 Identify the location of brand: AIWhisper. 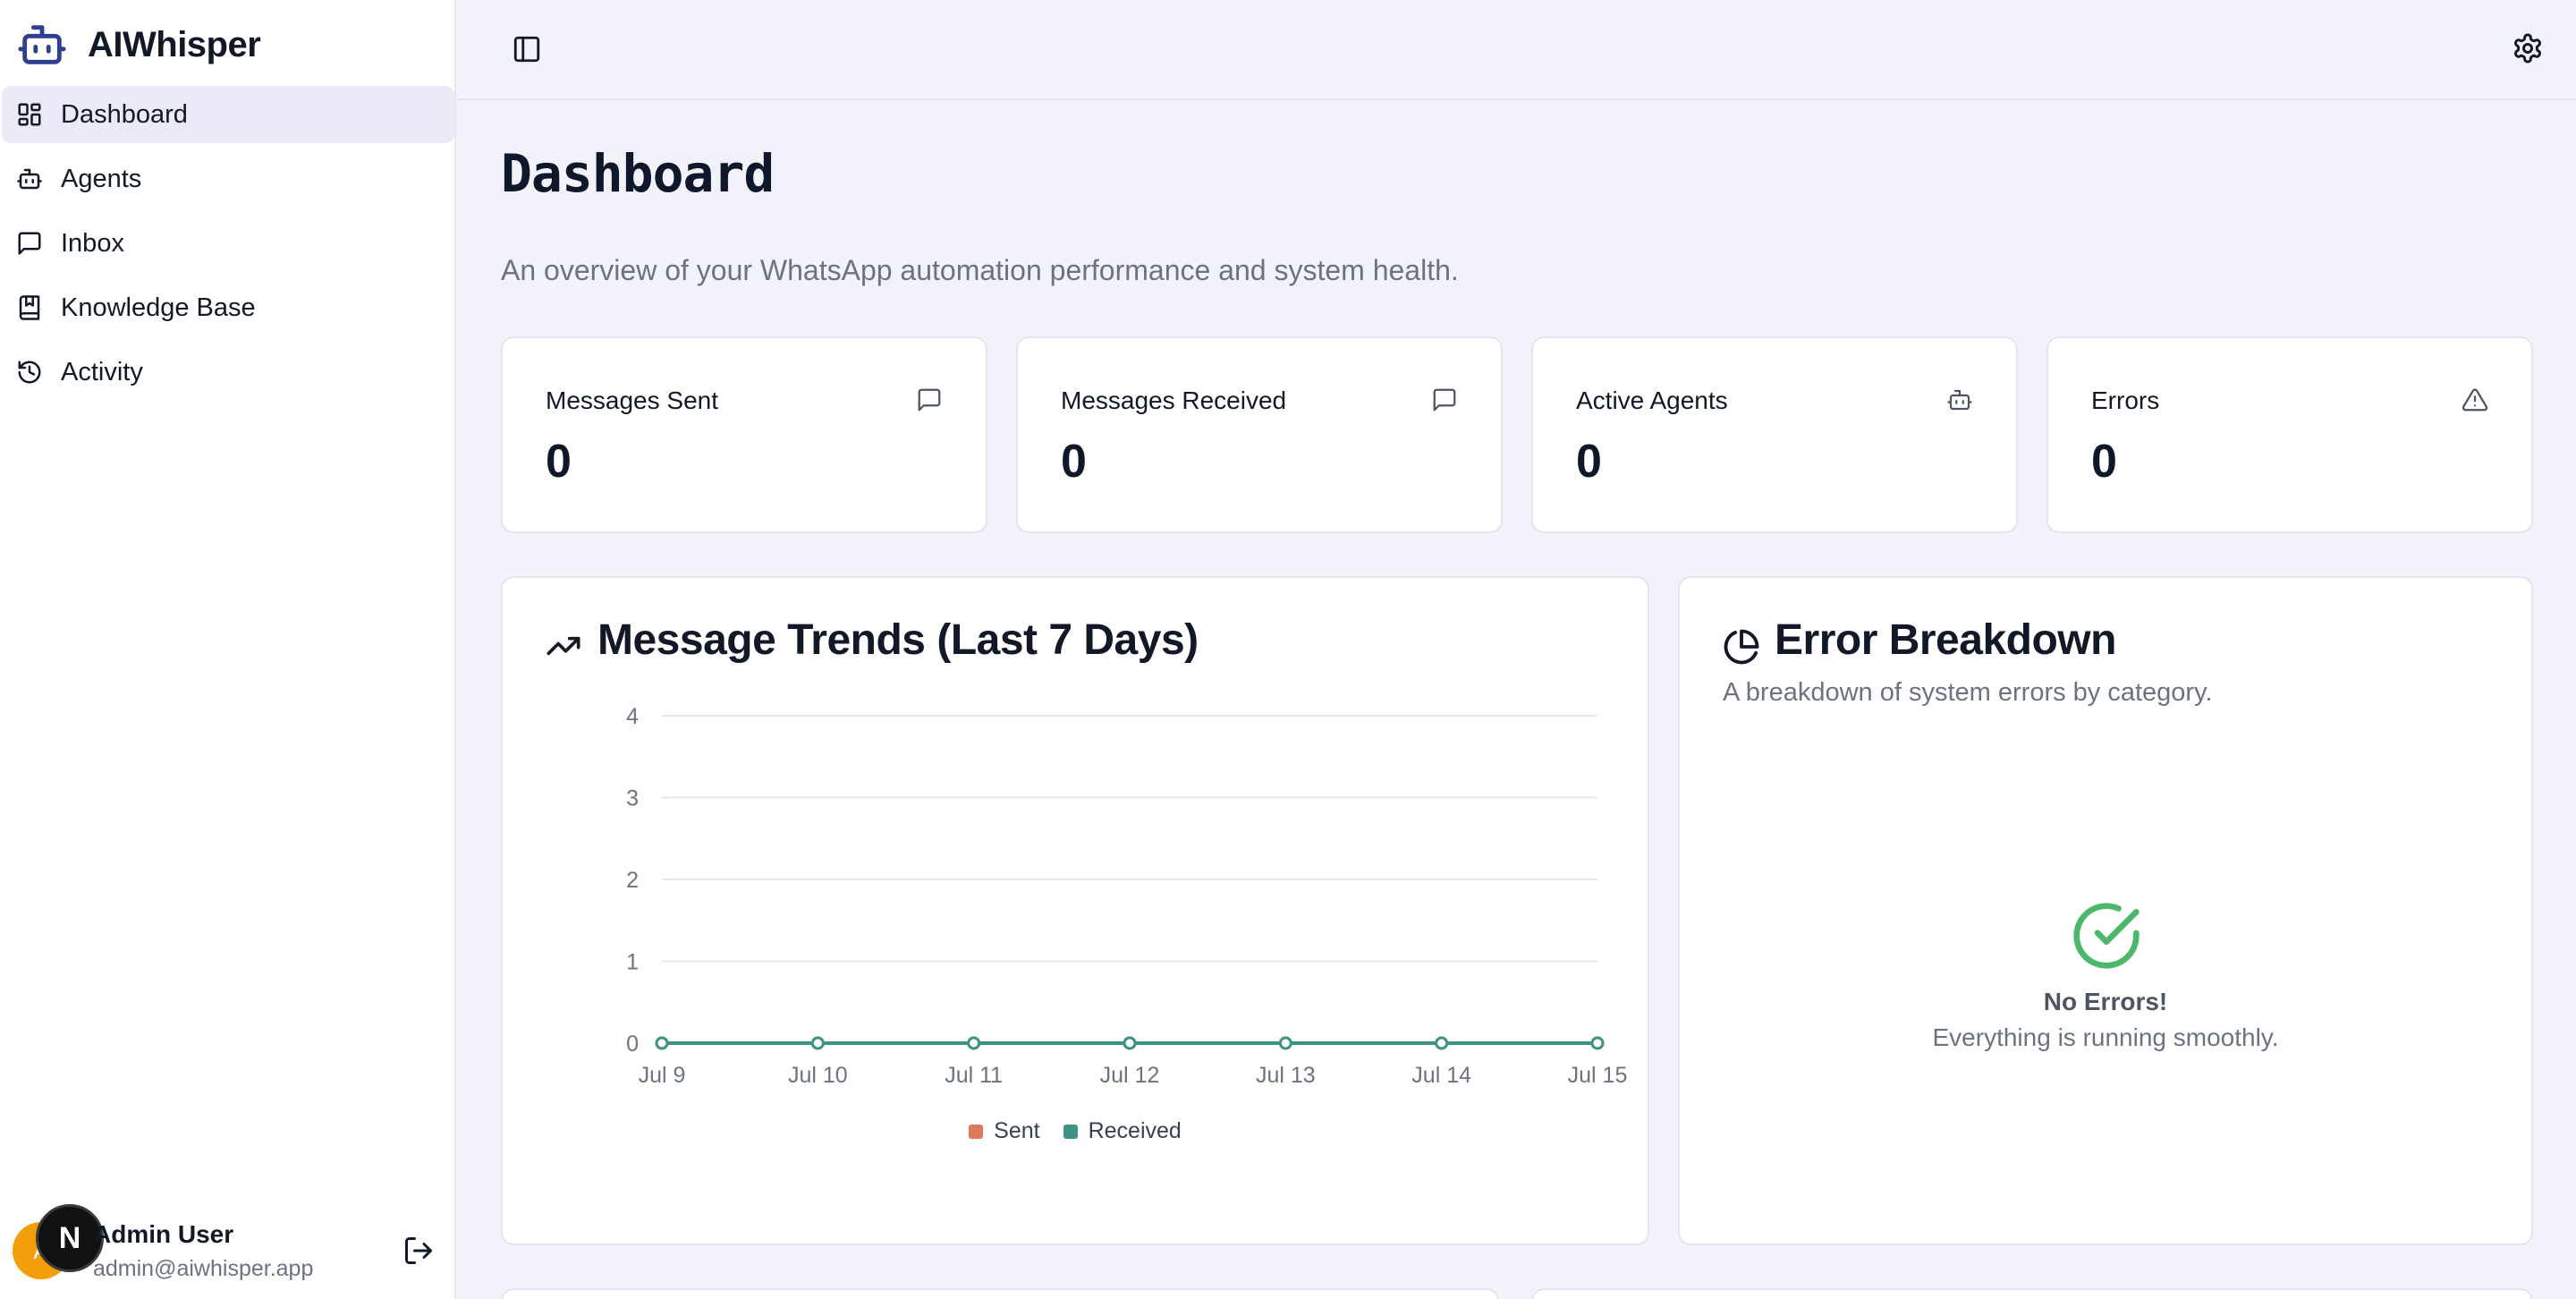
(138, 45).